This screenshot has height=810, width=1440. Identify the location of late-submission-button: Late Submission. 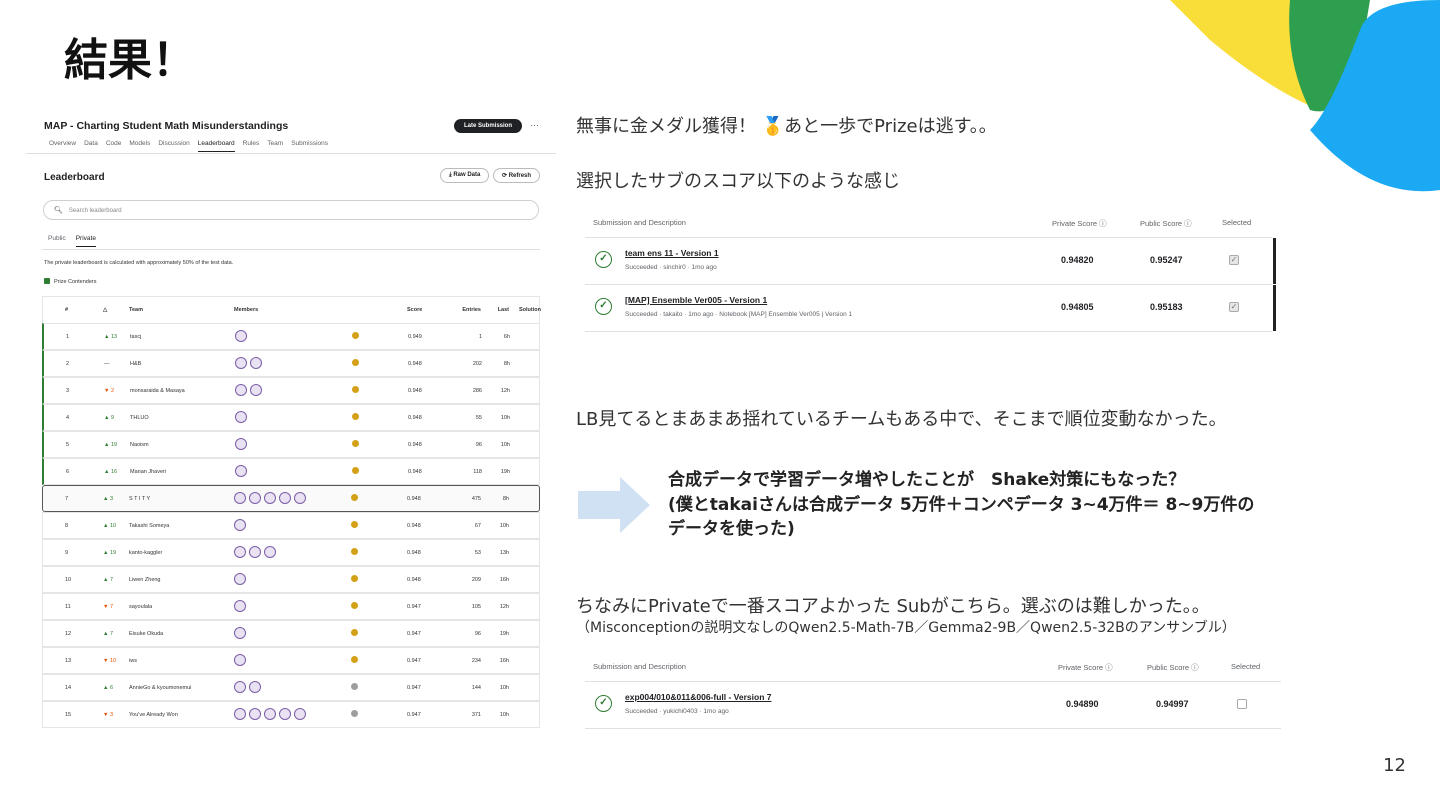
(488, 126).